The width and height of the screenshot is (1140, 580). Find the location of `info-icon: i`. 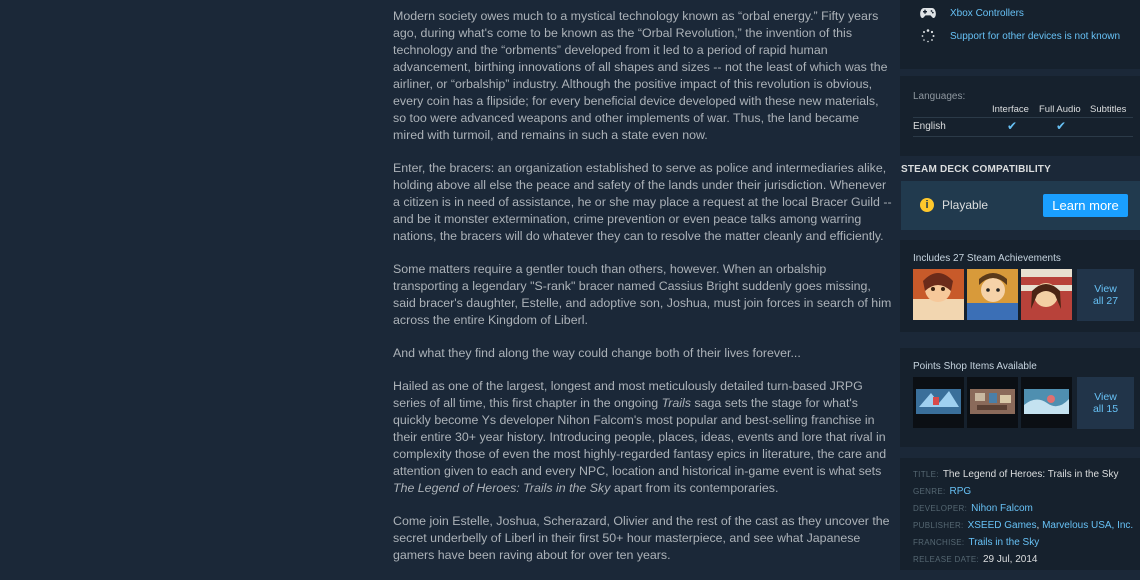

info-icon: i is located at coordinates (927, 205).